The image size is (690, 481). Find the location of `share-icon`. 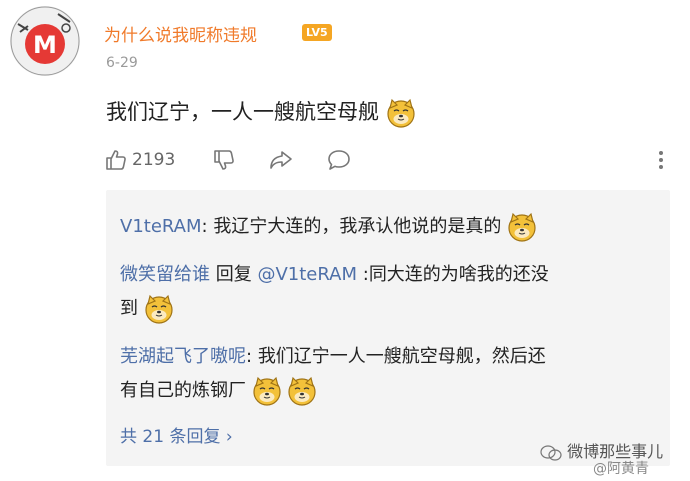

share-icon is located at coordinates (281, 160).